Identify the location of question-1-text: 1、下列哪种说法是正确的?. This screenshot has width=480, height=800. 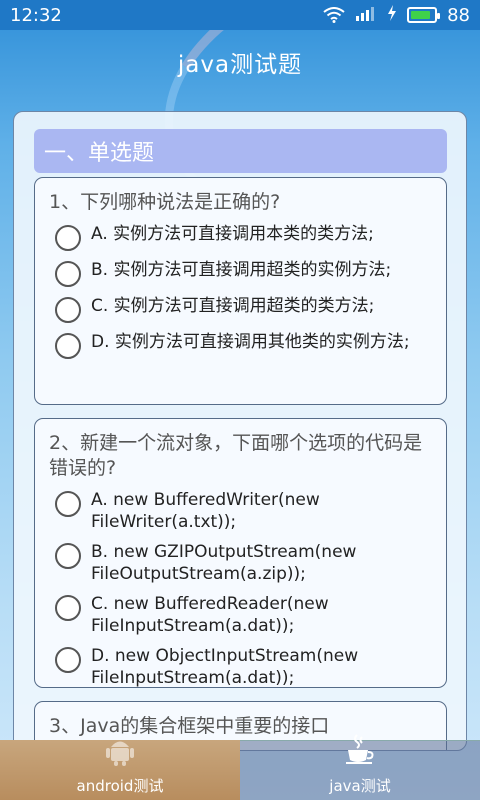
(165, 202).